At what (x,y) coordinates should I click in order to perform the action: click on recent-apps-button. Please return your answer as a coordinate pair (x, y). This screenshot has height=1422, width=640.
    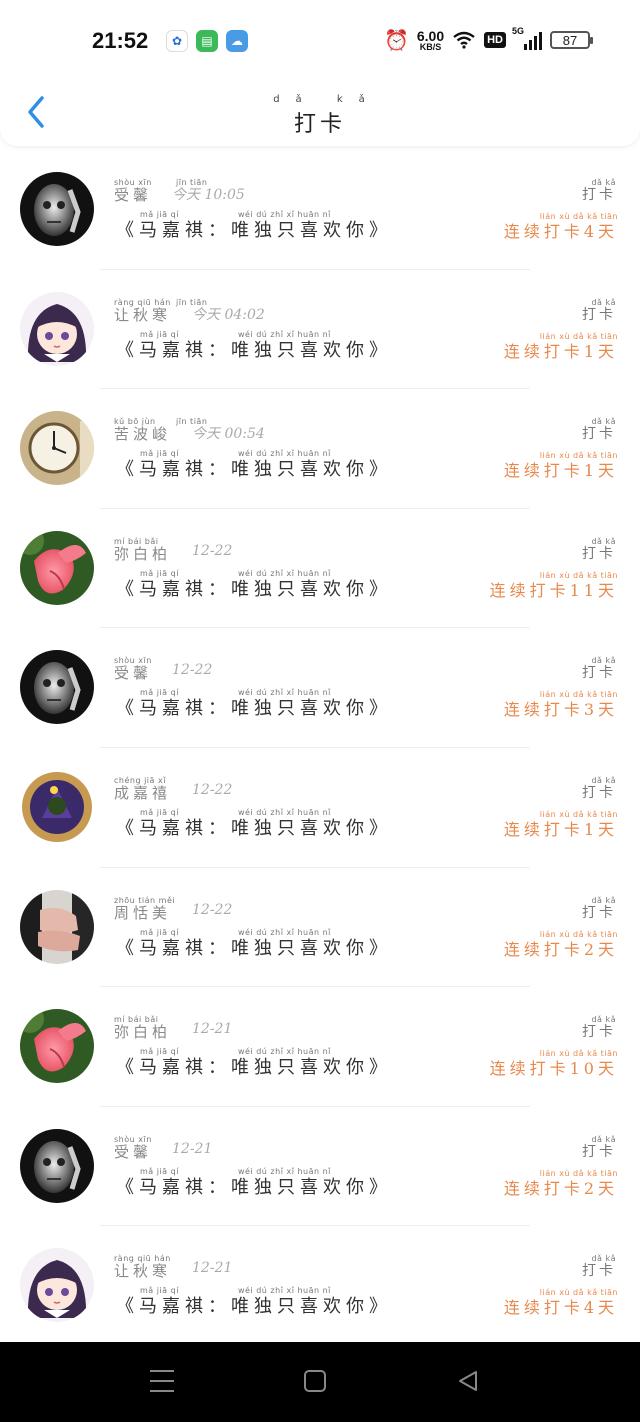
    Looking at the image, I should click on (162, 1381).